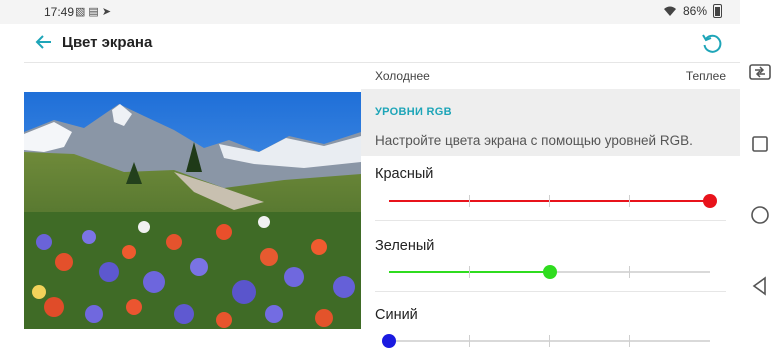 This screenshot has width=780, height=360. Describe the element at coordinates (669, 11) in the screenshot. I see `wifi-icon` at that location.